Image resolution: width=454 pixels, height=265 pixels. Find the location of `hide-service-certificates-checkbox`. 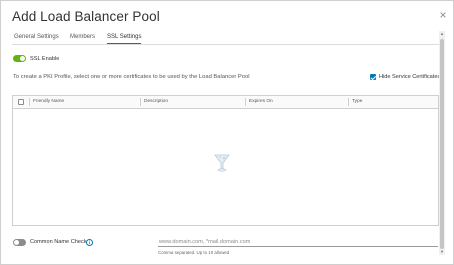

hide-service-certificates-checkbox is located at coordinates (373, 77).